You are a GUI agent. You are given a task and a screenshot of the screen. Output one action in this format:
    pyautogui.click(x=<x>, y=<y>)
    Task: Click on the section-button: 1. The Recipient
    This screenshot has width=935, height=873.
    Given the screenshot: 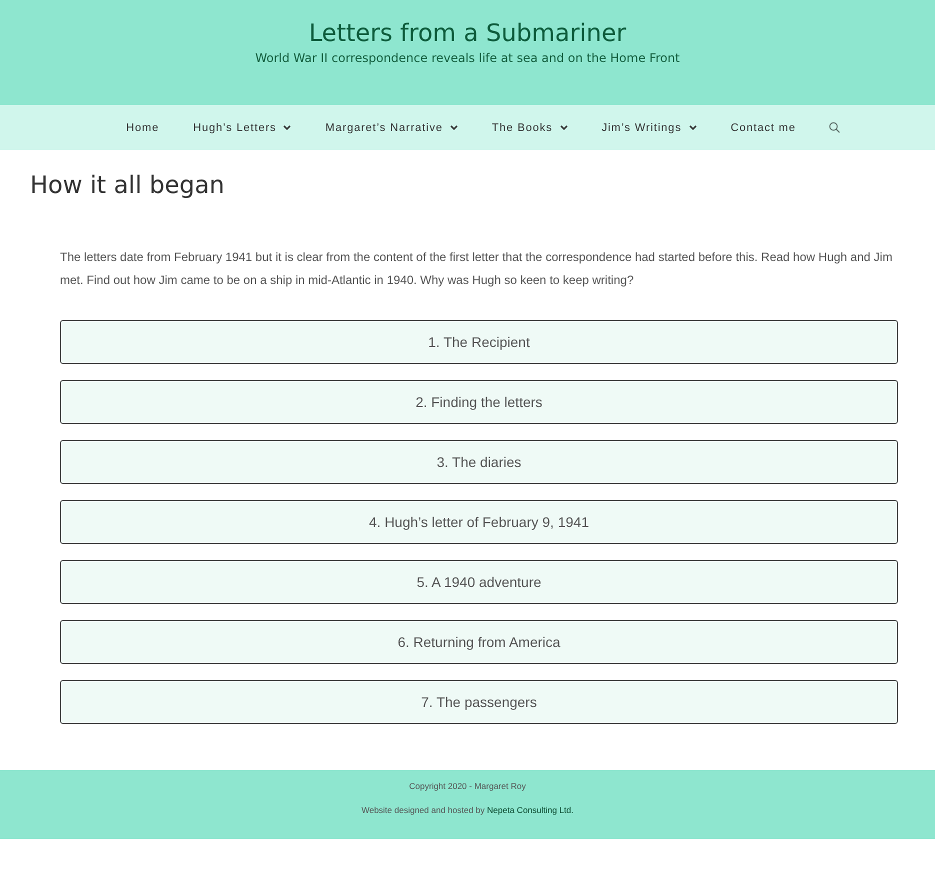 What is the action you would take?
    pyautogui.click(x=479, y=342)
    